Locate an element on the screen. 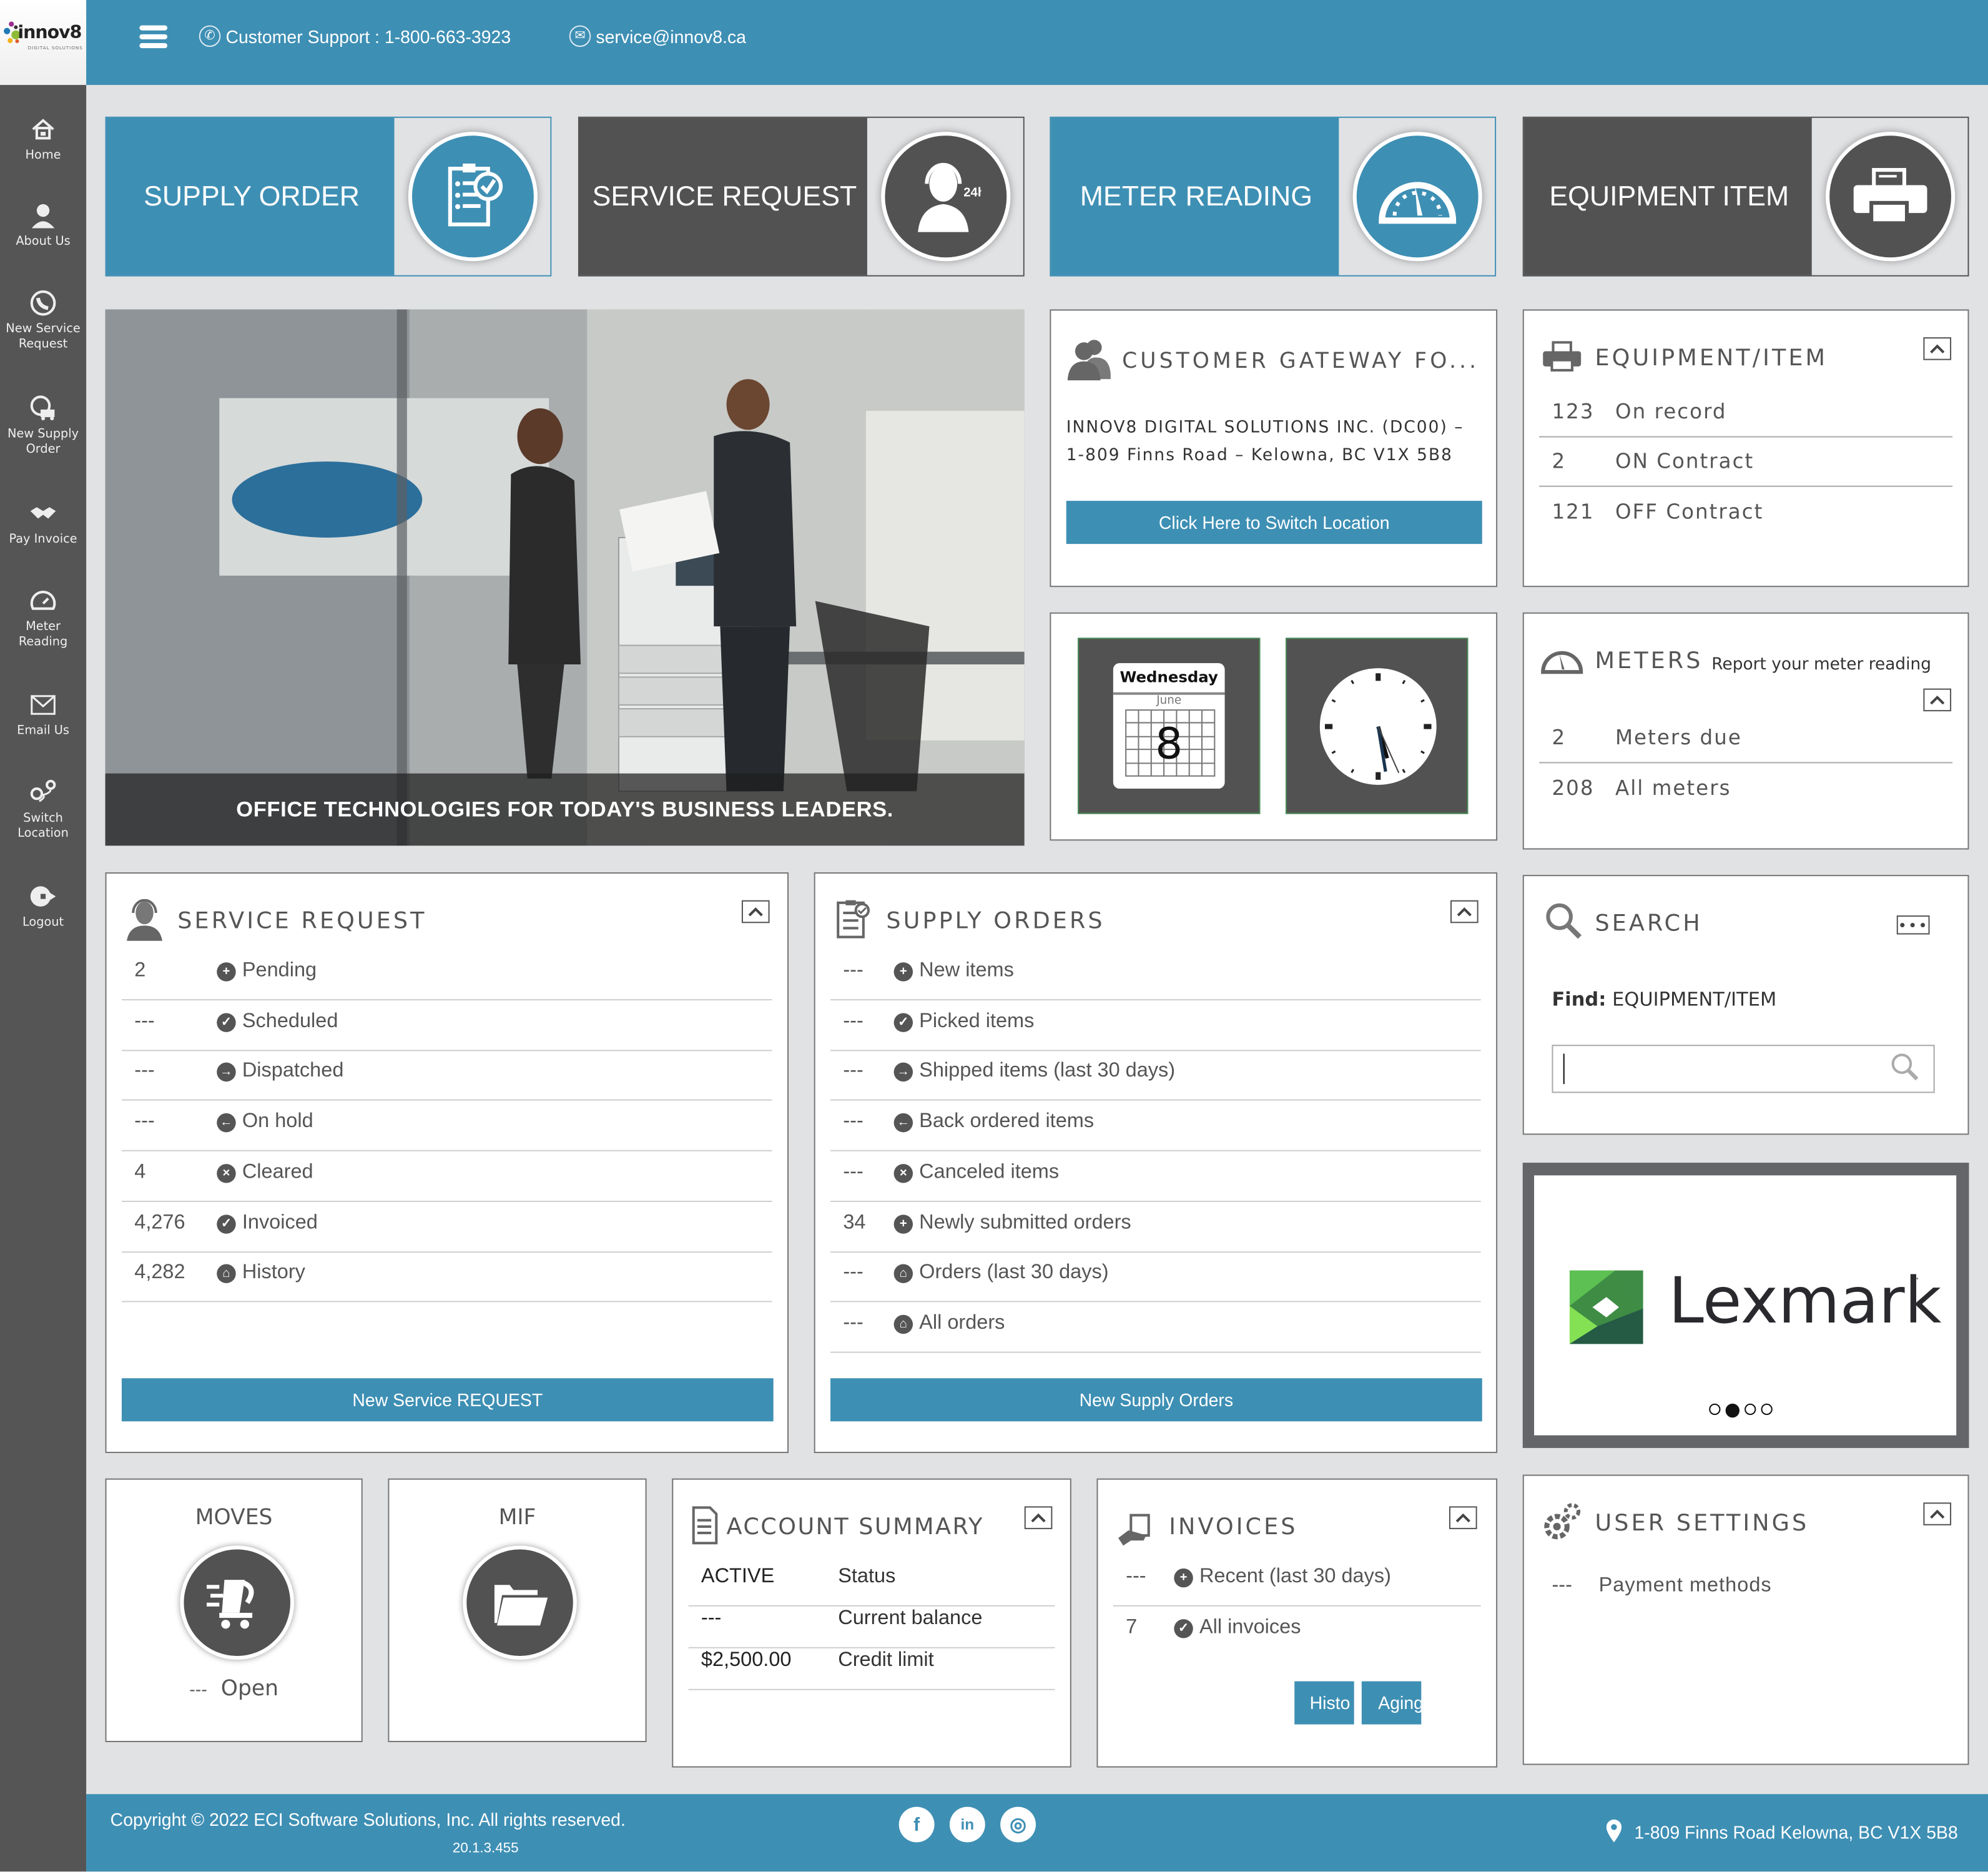 This screenshot has height=1872, width=1988. service-request-row-count: --- is located at coordinates (145, 1071).